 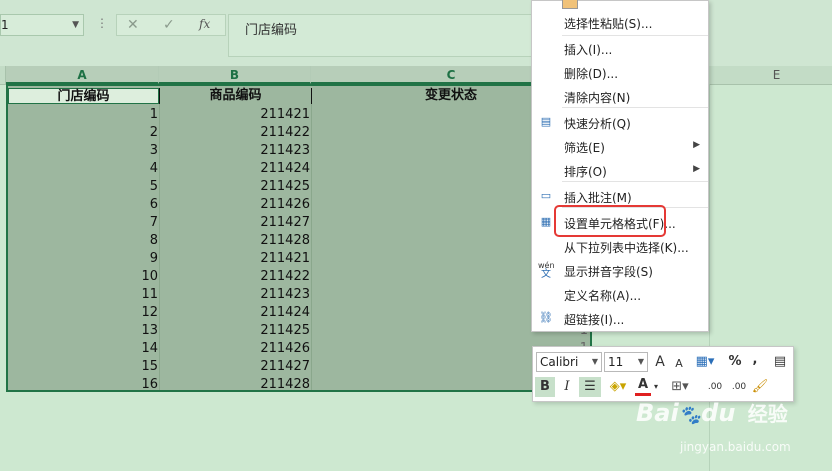 I want to click on table-row: 8 211428, so click(x=299, y=241).